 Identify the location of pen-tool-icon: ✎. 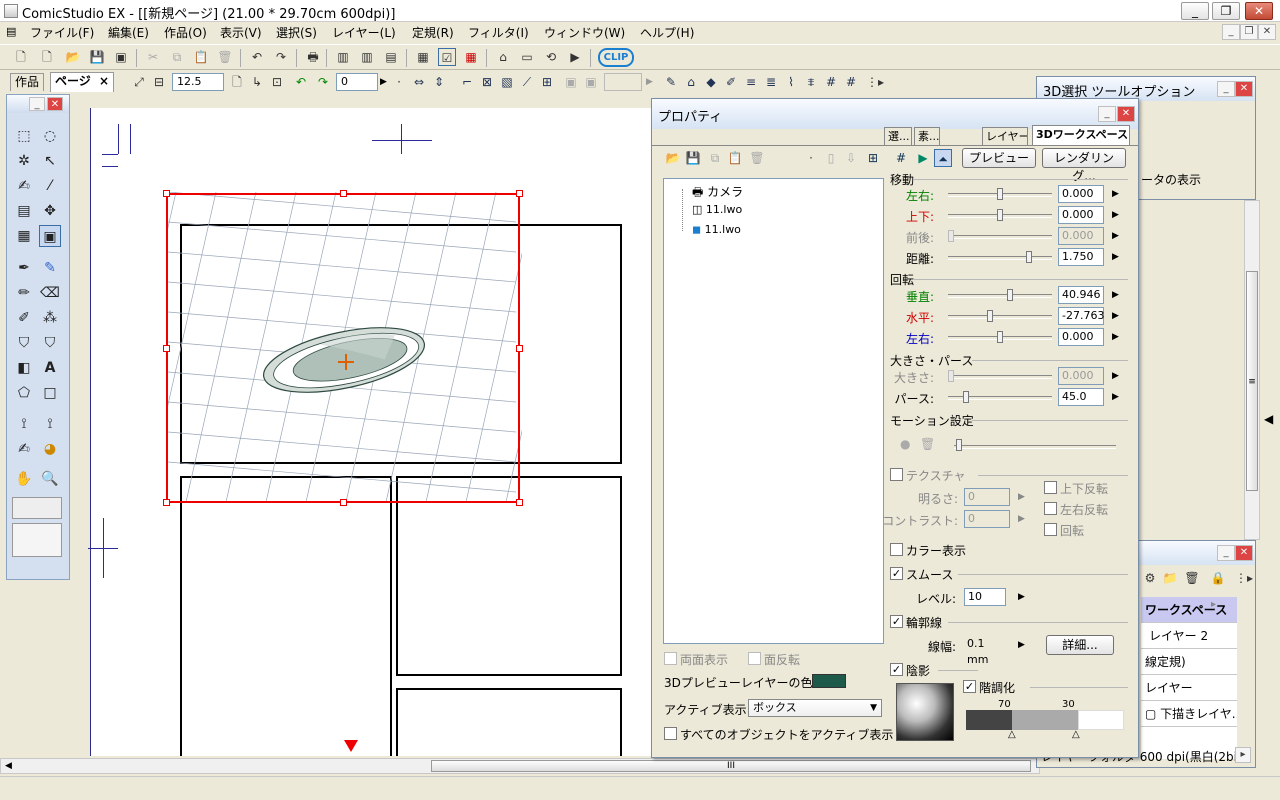
(671, 82).